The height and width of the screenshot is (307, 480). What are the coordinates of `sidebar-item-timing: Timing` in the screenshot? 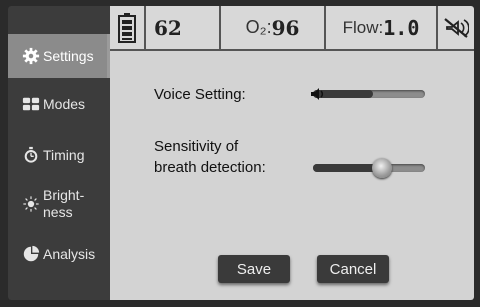 It's located at (59, 155).